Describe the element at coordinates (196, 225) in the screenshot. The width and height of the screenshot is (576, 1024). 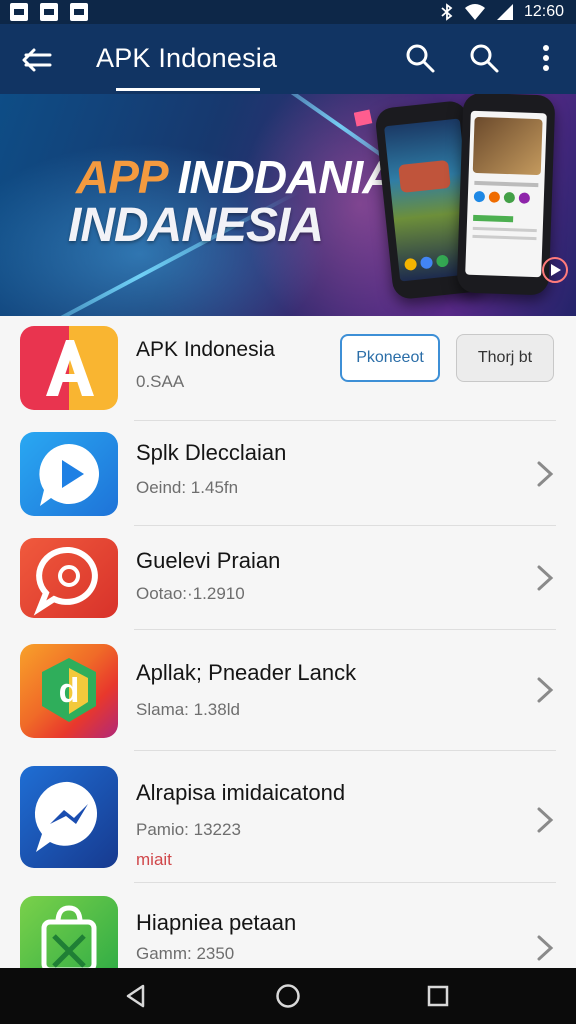
I see `banner-subheadline: INDANESIA` at that location.